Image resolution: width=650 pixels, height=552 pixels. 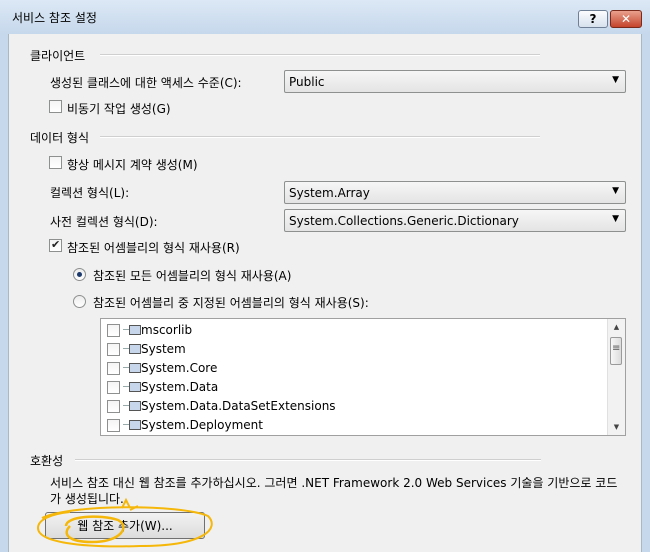 What do you see at coordinates (54, 18) in the screenshot?
I see `window-title: 서비스 참조 설정` at bounding box center [54, 18].